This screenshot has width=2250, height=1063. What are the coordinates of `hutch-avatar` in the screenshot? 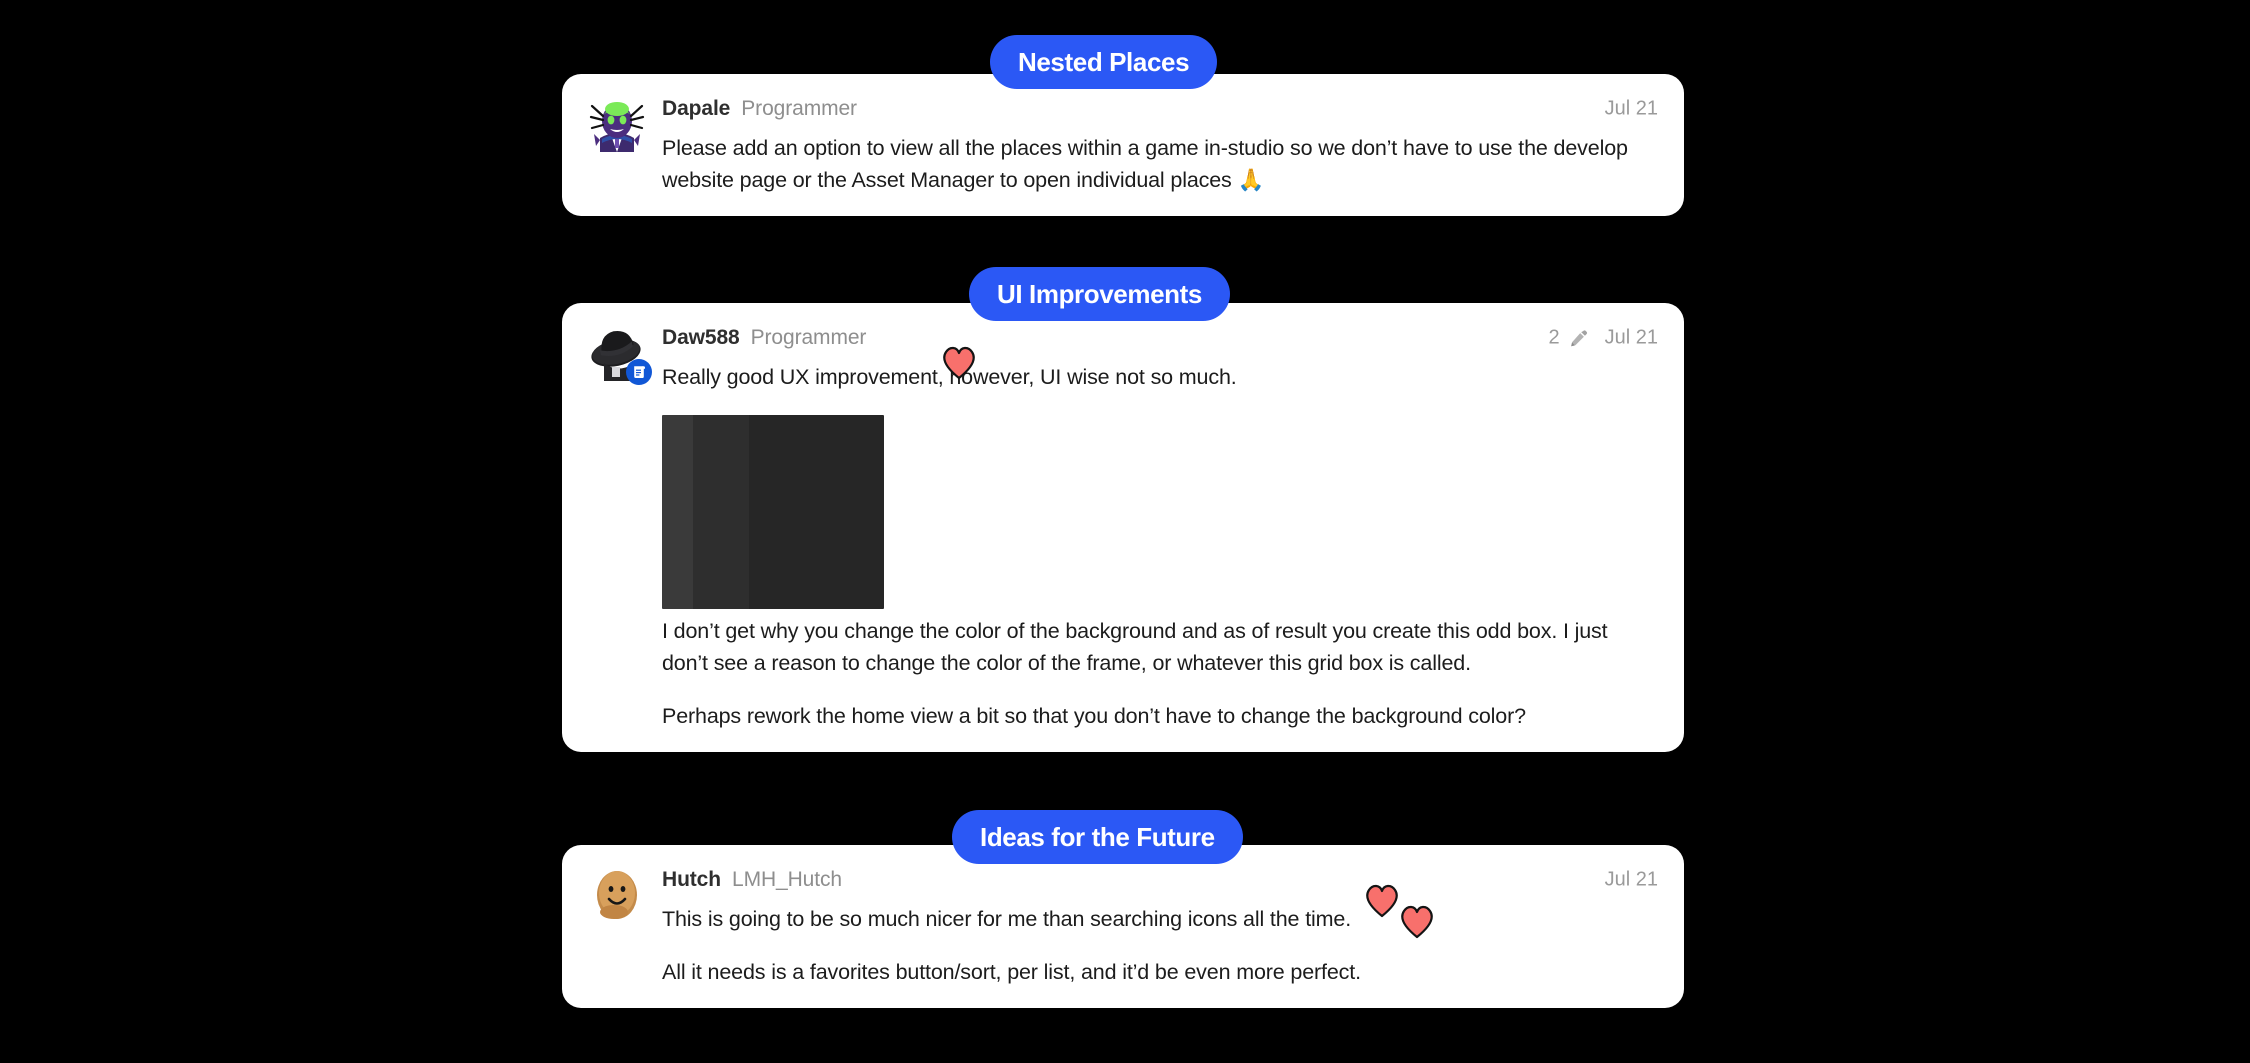 It's located at (617, 894).